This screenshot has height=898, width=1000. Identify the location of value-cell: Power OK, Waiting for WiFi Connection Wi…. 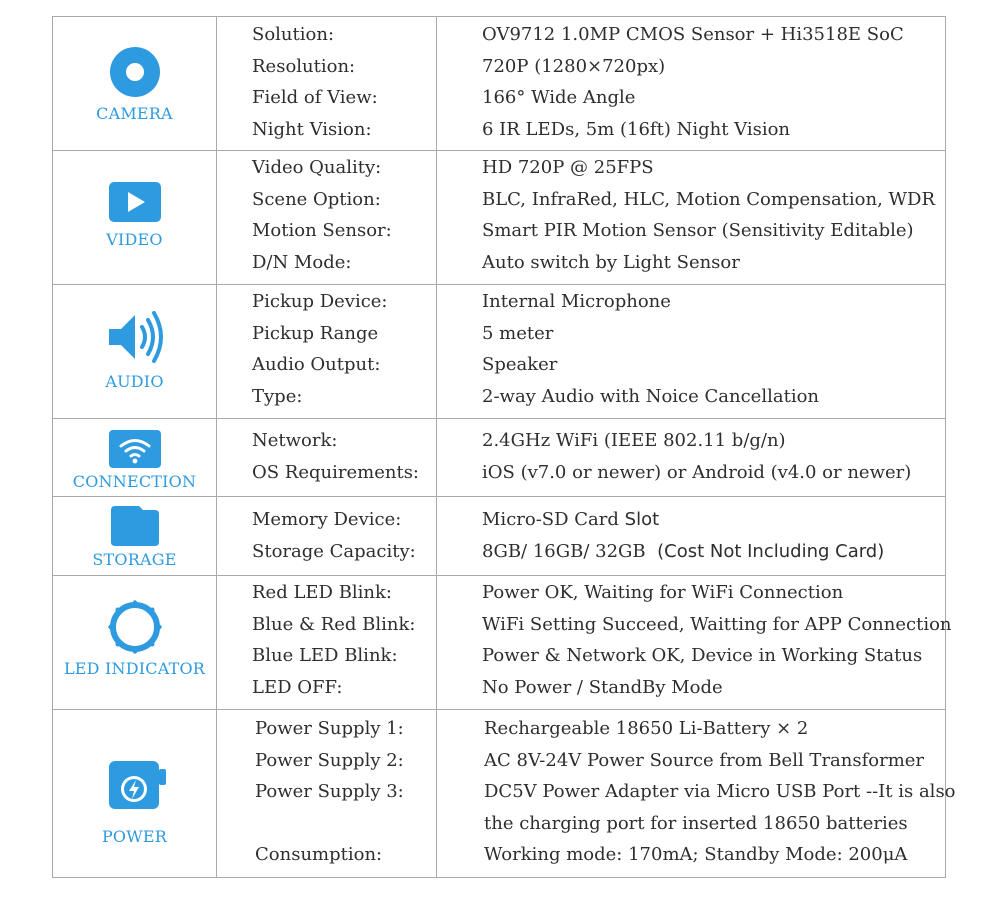
(694, 642).